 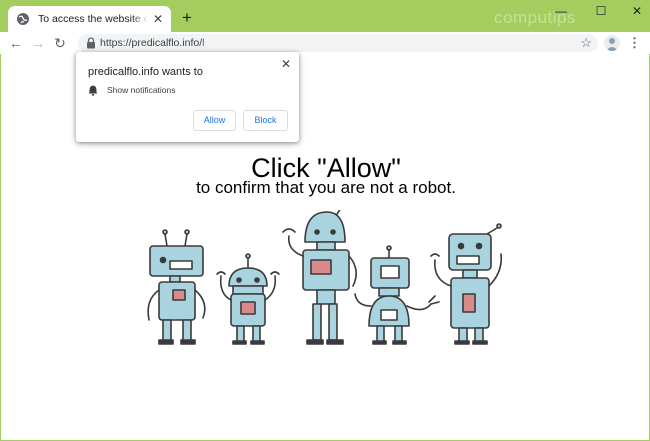 What do you see at coordinates (93, 19) in the screenshot?
I see `tab-title: To access the website click the "Allow"` at bounding box center [93, 19].